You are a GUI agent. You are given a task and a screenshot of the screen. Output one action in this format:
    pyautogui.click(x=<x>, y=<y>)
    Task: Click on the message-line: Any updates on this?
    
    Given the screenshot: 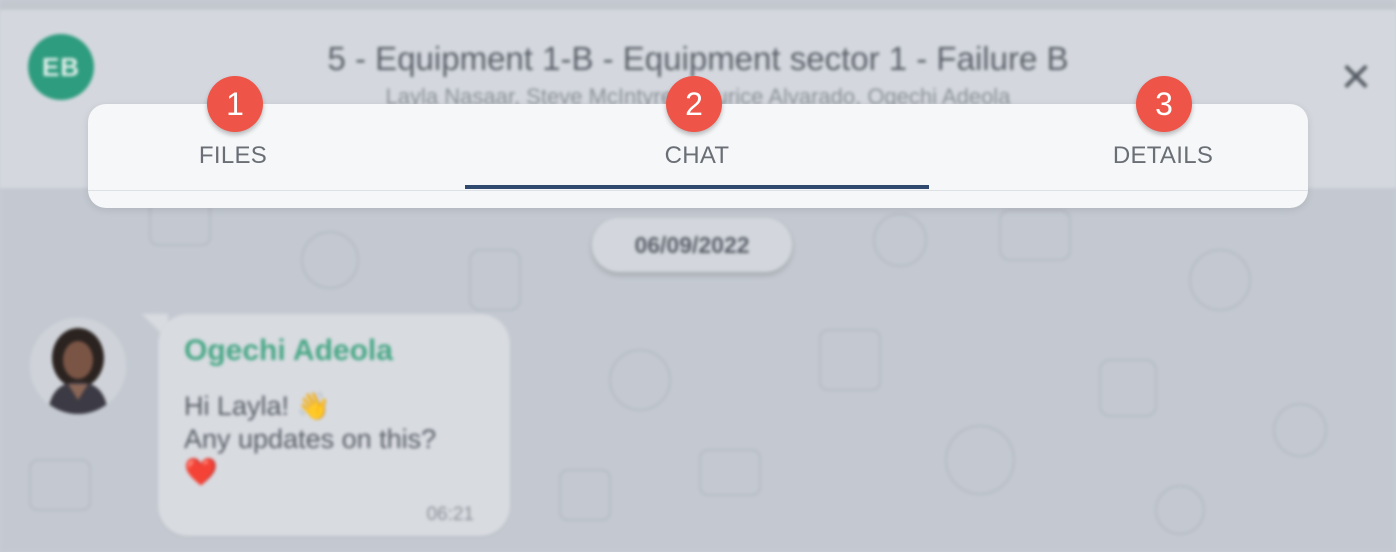 What is the action you would take?
    pyautogui.click(x=310, y=439)
    